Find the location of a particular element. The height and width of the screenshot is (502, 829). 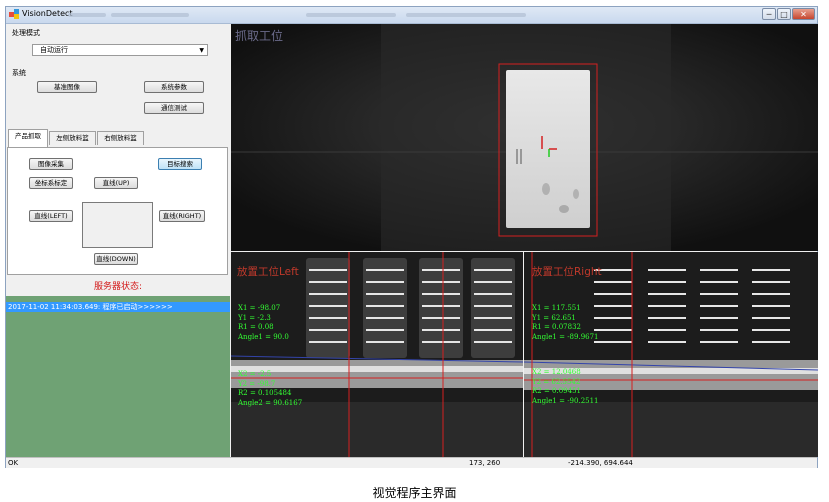

title-bar: VisionDetect ─ □ ✕ is located at coordinates (411, 15).